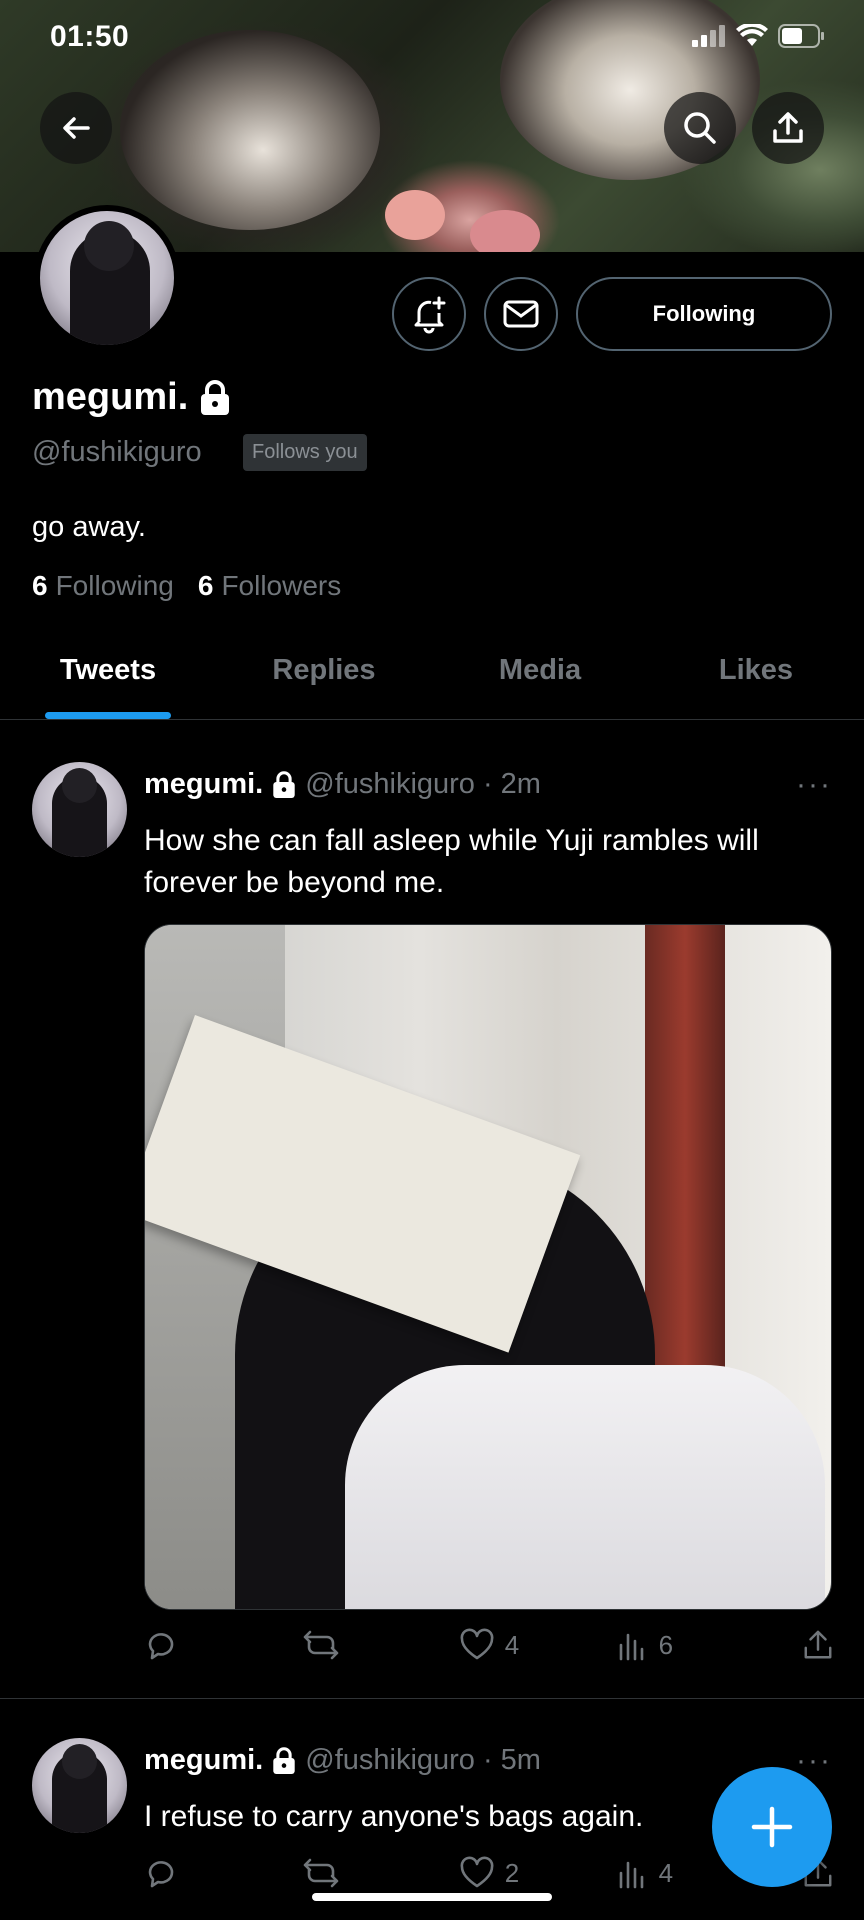  Describe the element at coordinates (324, 679) in the screenshot. I see `tab-replies: Replies` at that location.